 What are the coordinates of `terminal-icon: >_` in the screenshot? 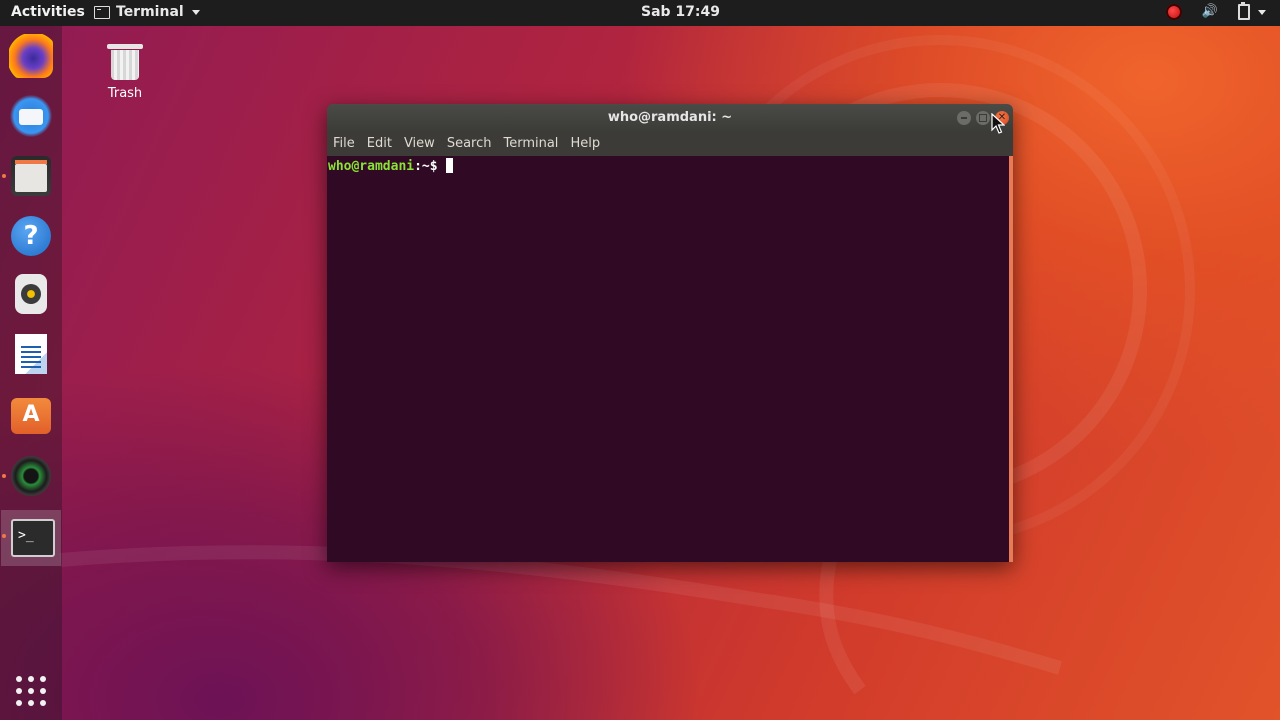 It's located at (33, 538).